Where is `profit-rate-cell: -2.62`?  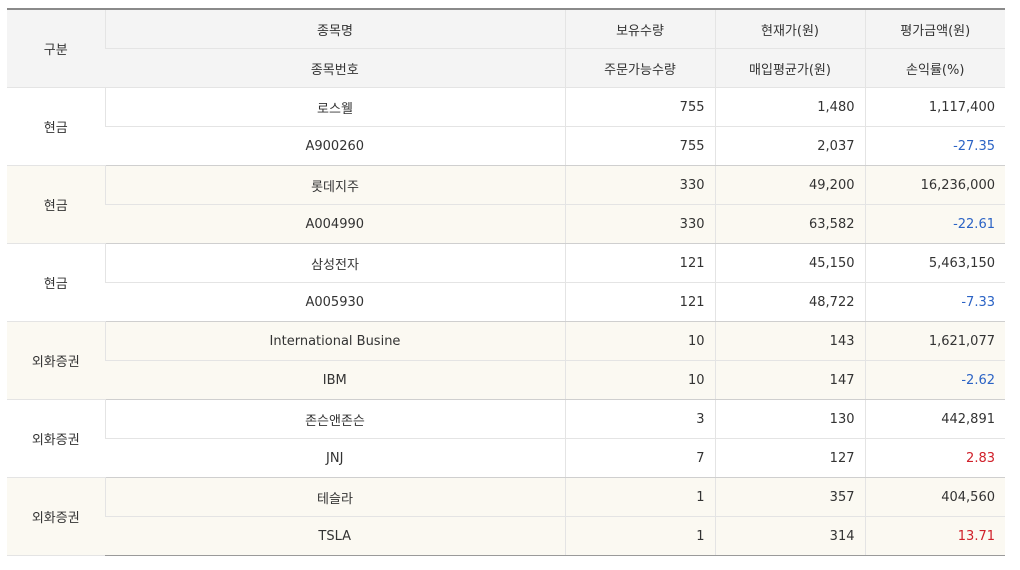 profit-rate-cell: -2.62 is located at coordinates (934, 380).